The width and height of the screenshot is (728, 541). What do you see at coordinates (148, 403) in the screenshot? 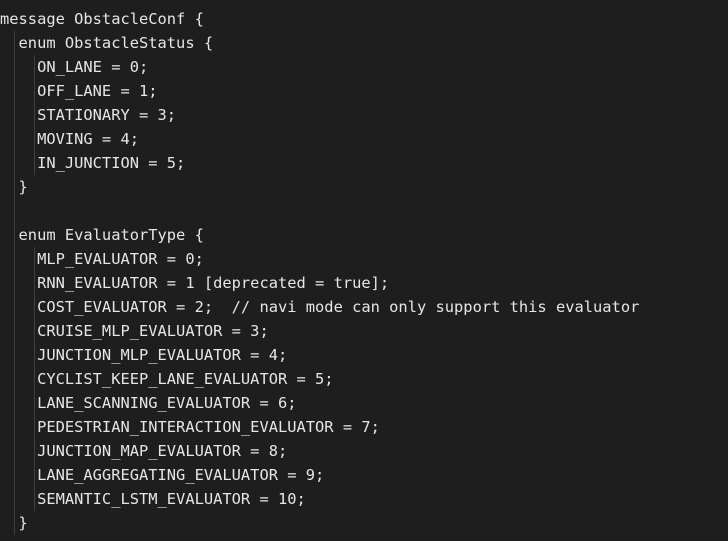
I see `code-text: LANE_SCANNING_EVALUATOR = 6;` at bounding box center [148, 403].